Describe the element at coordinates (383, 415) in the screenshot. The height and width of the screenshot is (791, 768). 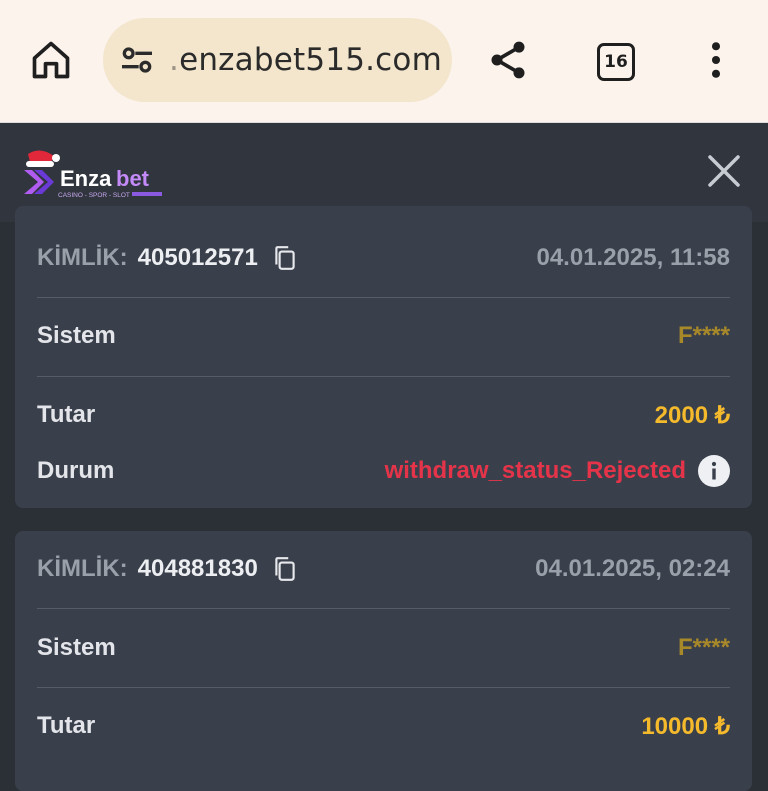
I see `amount-row: Tutar 2000 ₺` at that location.